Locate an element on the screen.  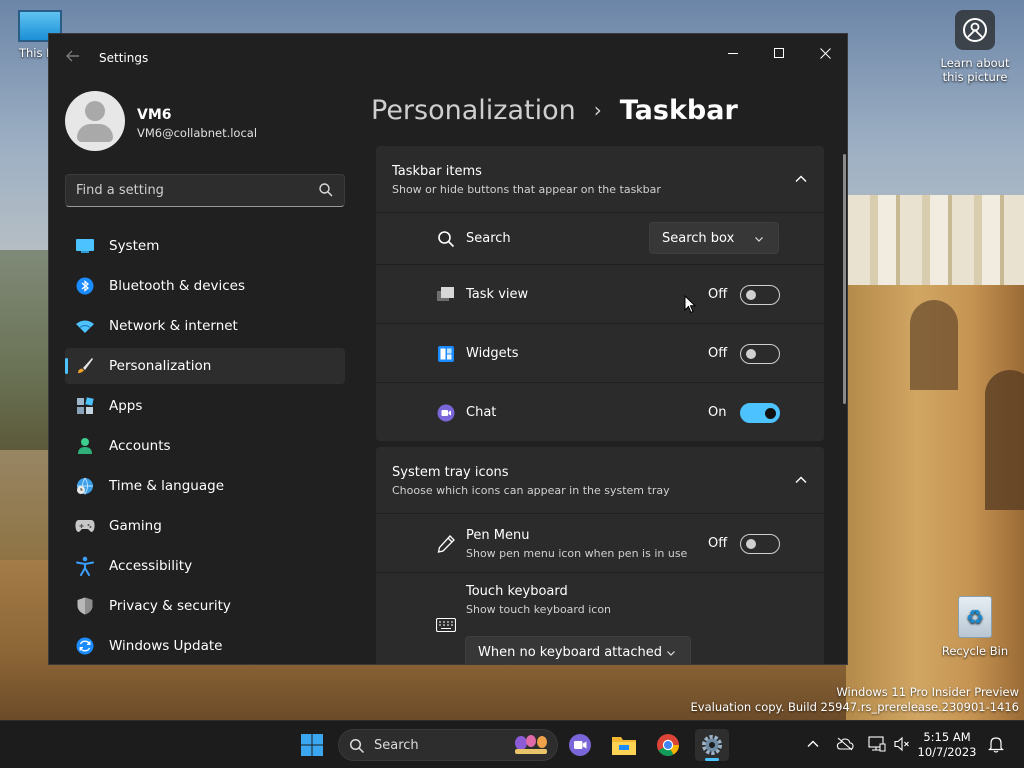
shield-icon is located at coordinates (85, 606).